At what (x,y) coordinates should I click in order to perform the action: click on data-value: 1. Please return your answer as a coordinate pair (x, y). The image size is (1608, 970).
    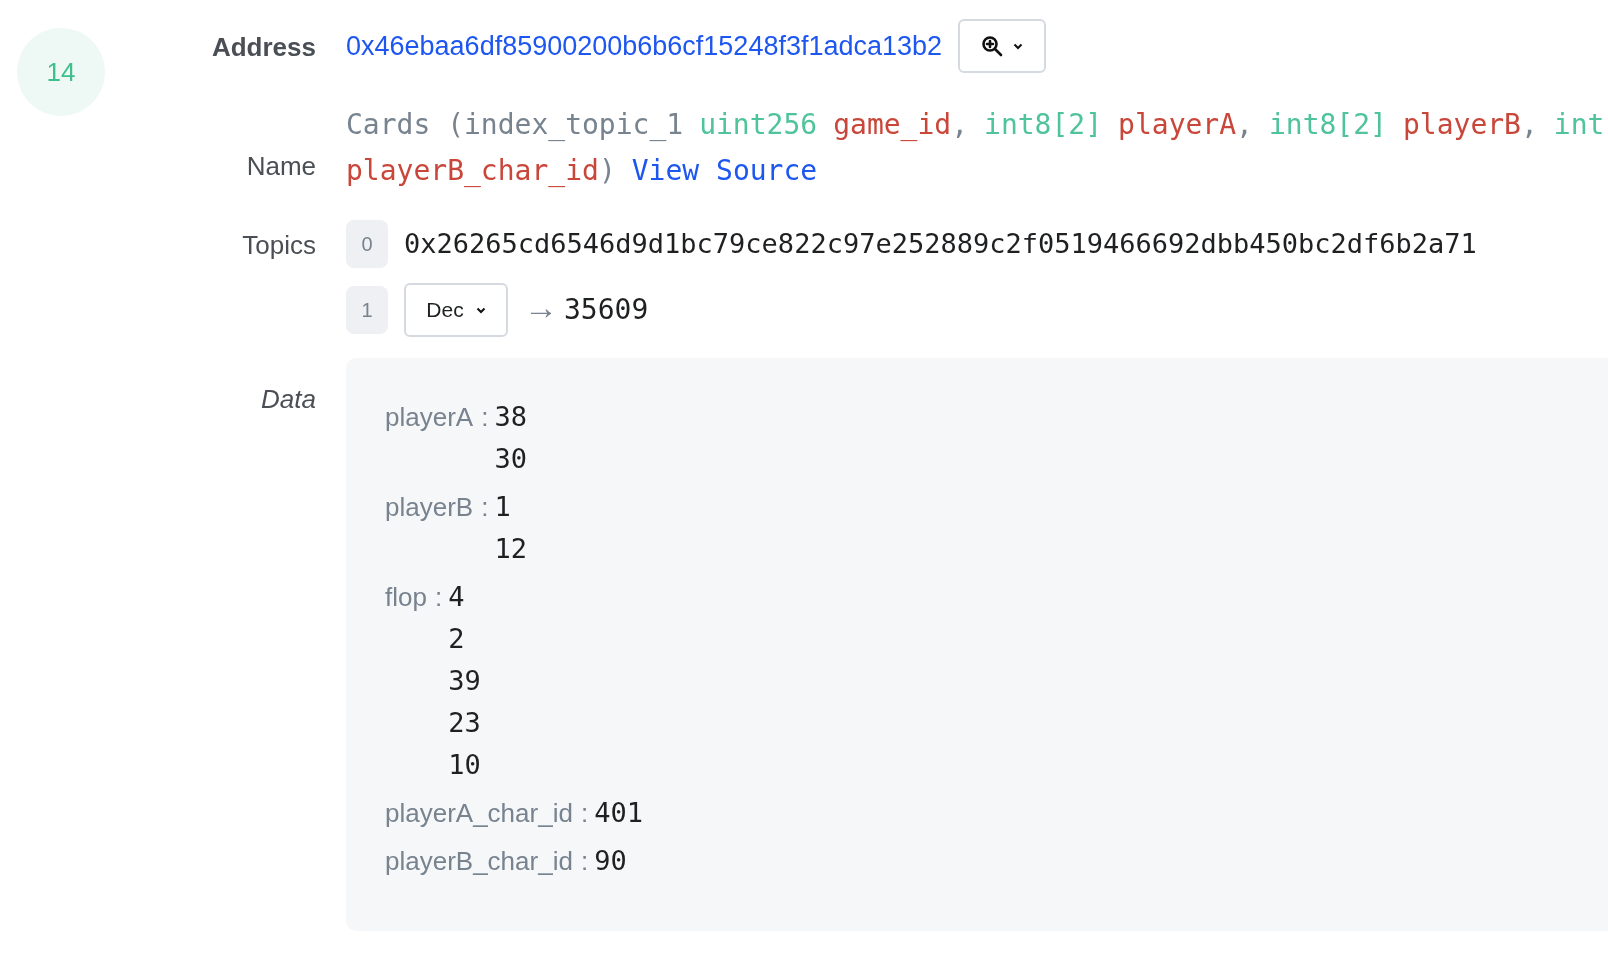
    Looking at the image, I should click on (503, 507).